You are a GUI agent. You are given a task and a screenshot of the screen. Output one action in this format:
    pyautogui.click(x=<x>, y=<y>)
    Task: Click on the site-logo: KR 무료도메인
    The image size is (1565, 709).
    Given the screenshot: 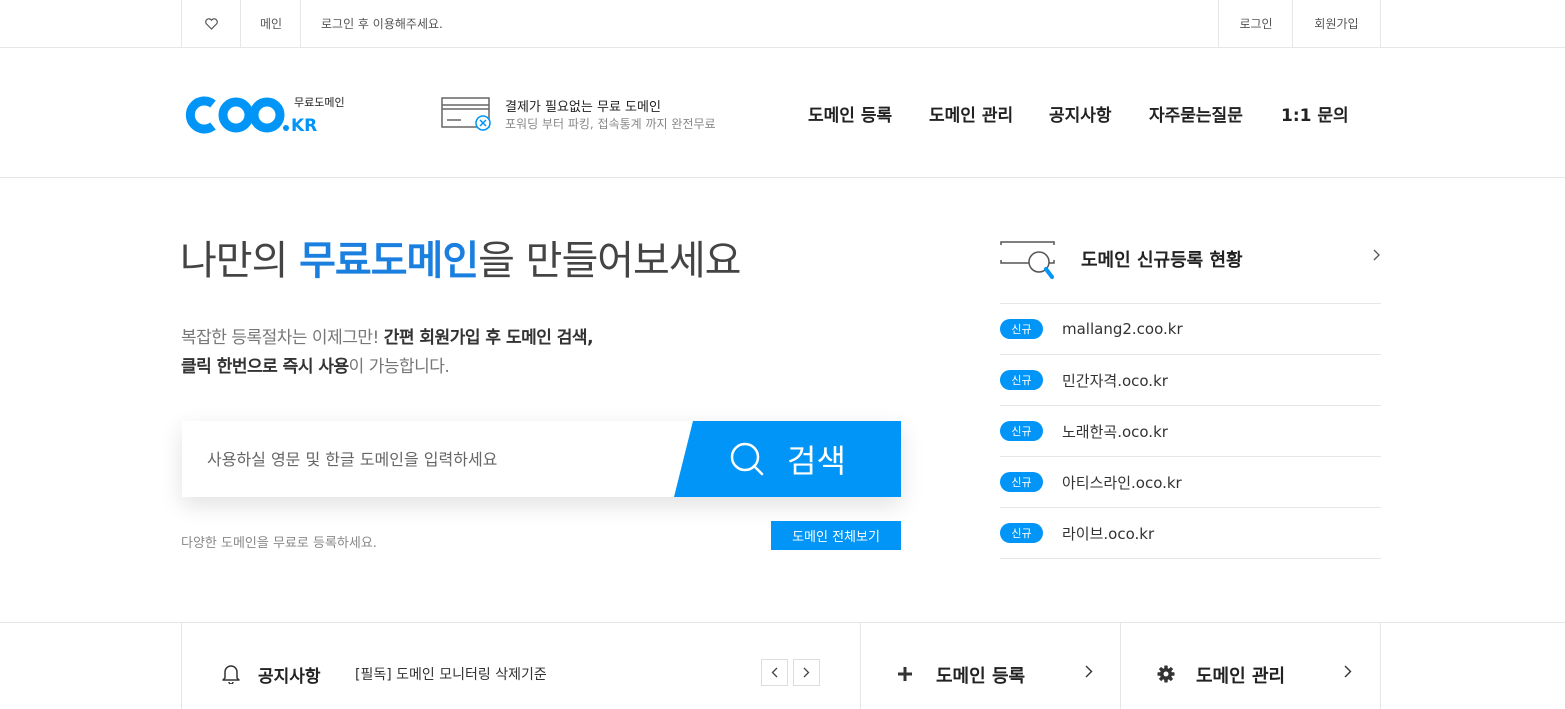 What is the action you would take?
    pyautogui.click(x=268, y=115)
    